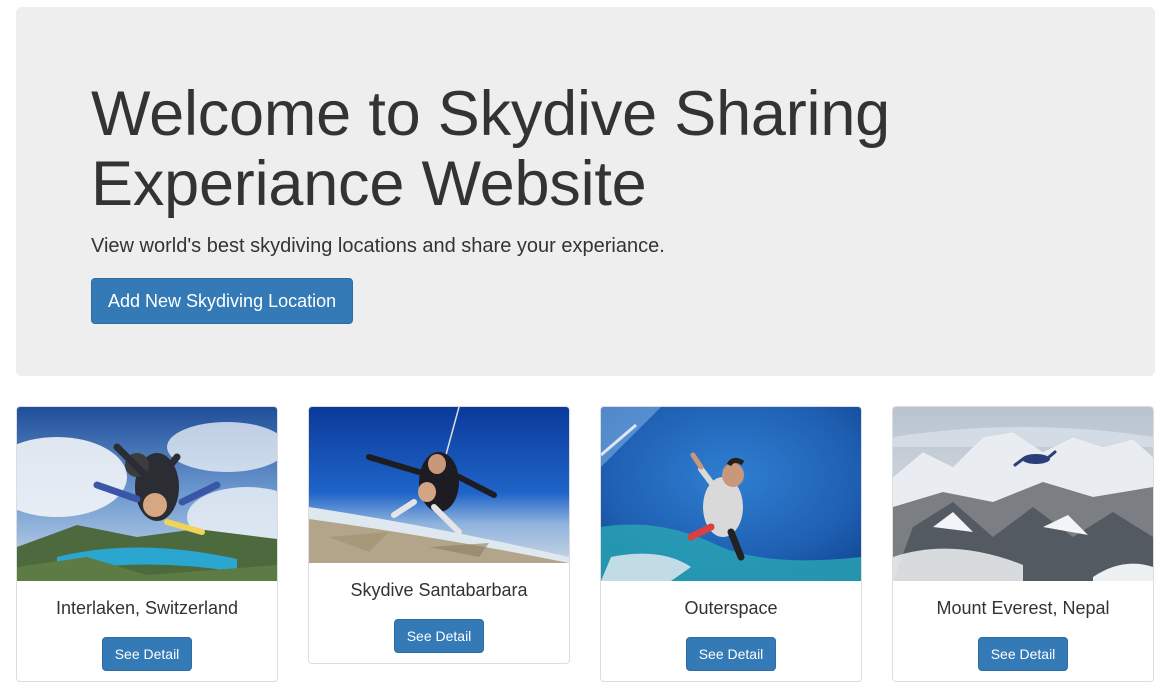 This screenshot has width=1170, height=700. What do you see at coordinates (147, 608) in the screenshot?
I see `location-name: Interlaken, Switzerland` at bounding box center [147, 608].